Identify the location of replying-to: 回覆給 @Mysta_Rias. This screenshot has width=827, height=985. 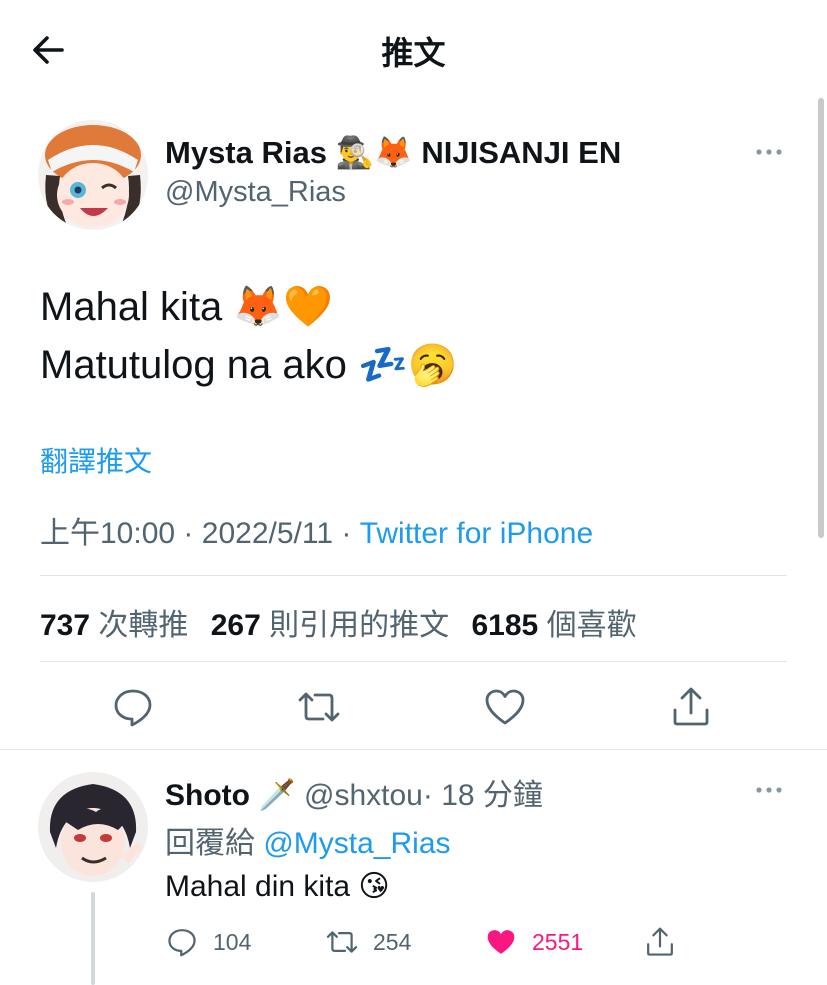
(308, 840).